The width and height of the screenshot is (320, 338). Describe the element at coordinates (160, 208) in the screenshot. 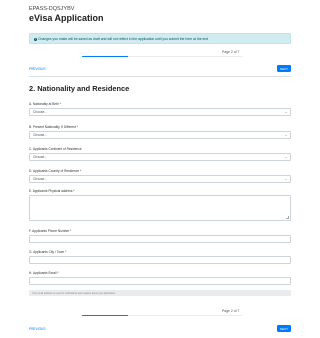

I see `physical-address-textarea` at that location.